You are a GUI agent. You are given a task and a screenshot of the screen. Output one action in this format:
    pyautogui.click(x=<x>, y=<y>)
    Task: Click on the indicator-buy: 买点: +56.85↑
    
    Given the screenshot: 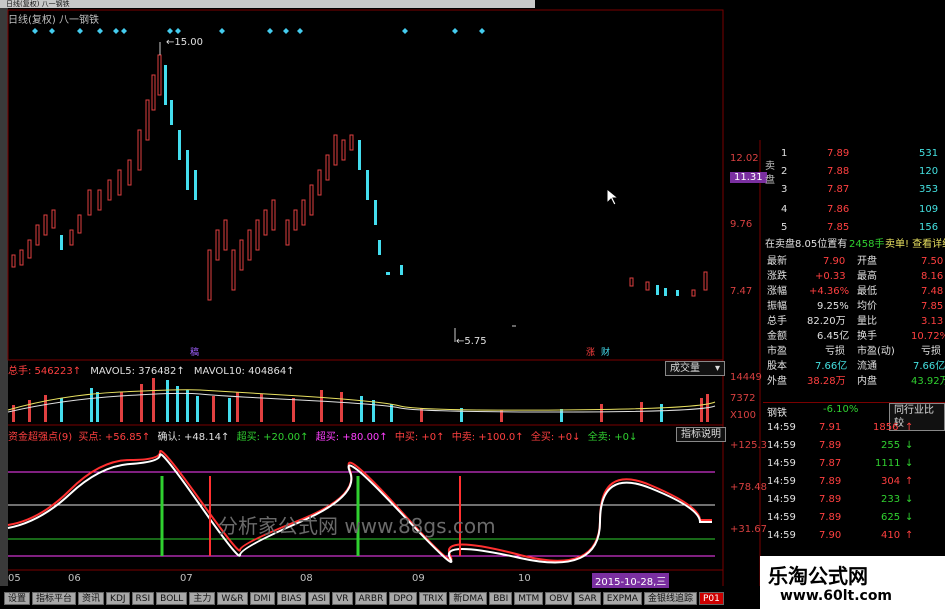 What is the action you would take?
    pyautogui.click(x=114, y=437)
    